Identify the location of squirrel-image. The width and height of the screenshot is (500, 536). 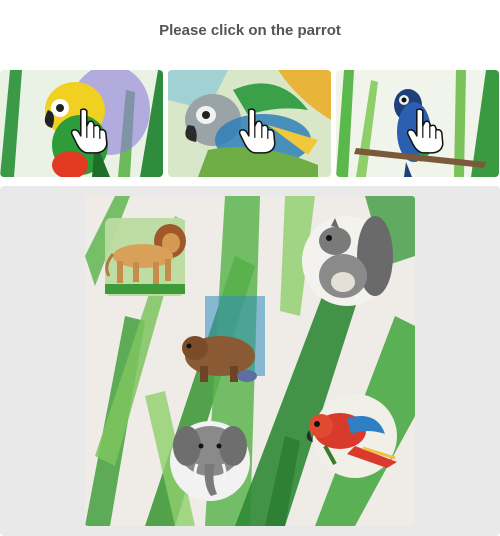
(347, 261).